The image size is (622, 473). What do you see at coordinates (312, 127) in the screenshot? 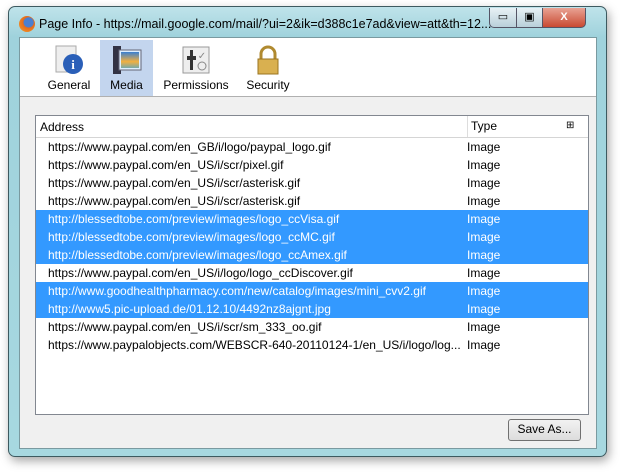
I see `list-header: Address Type ⊞` at bounding box center [312, 127].